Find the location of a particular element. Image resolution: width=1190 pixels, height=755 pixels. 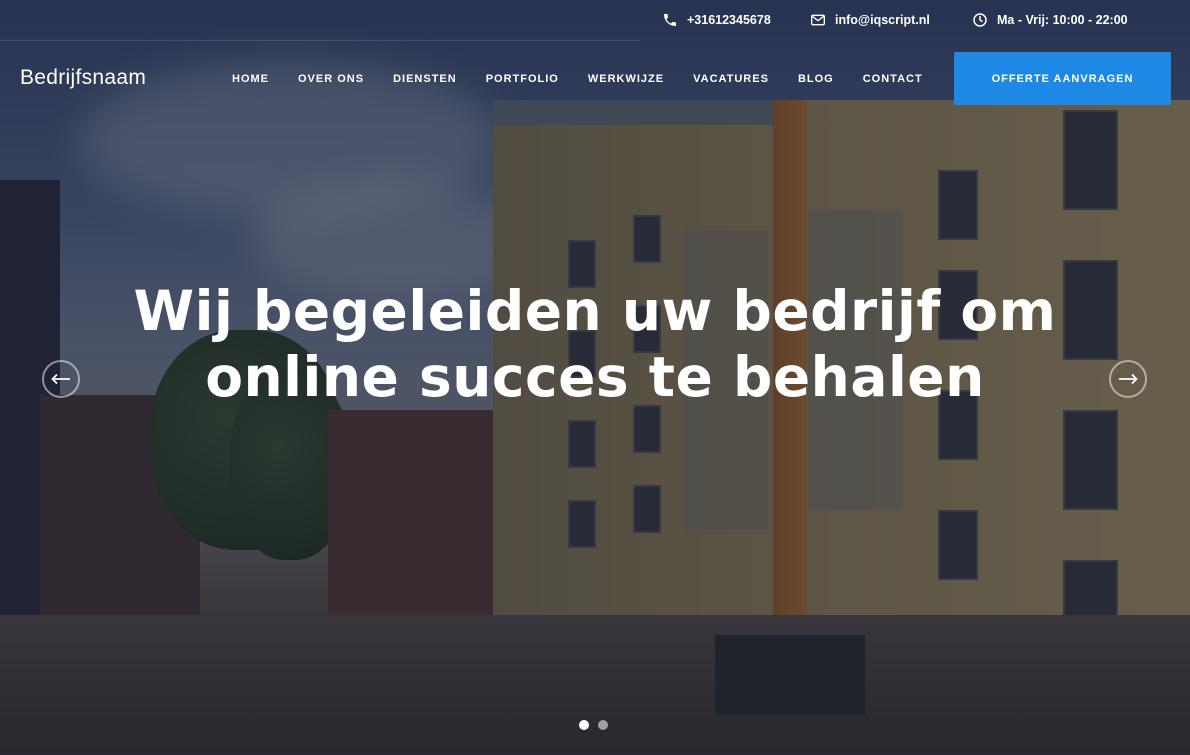

nav-item-portfolio: PORTFOLIO is located at coordinates (522, 79).